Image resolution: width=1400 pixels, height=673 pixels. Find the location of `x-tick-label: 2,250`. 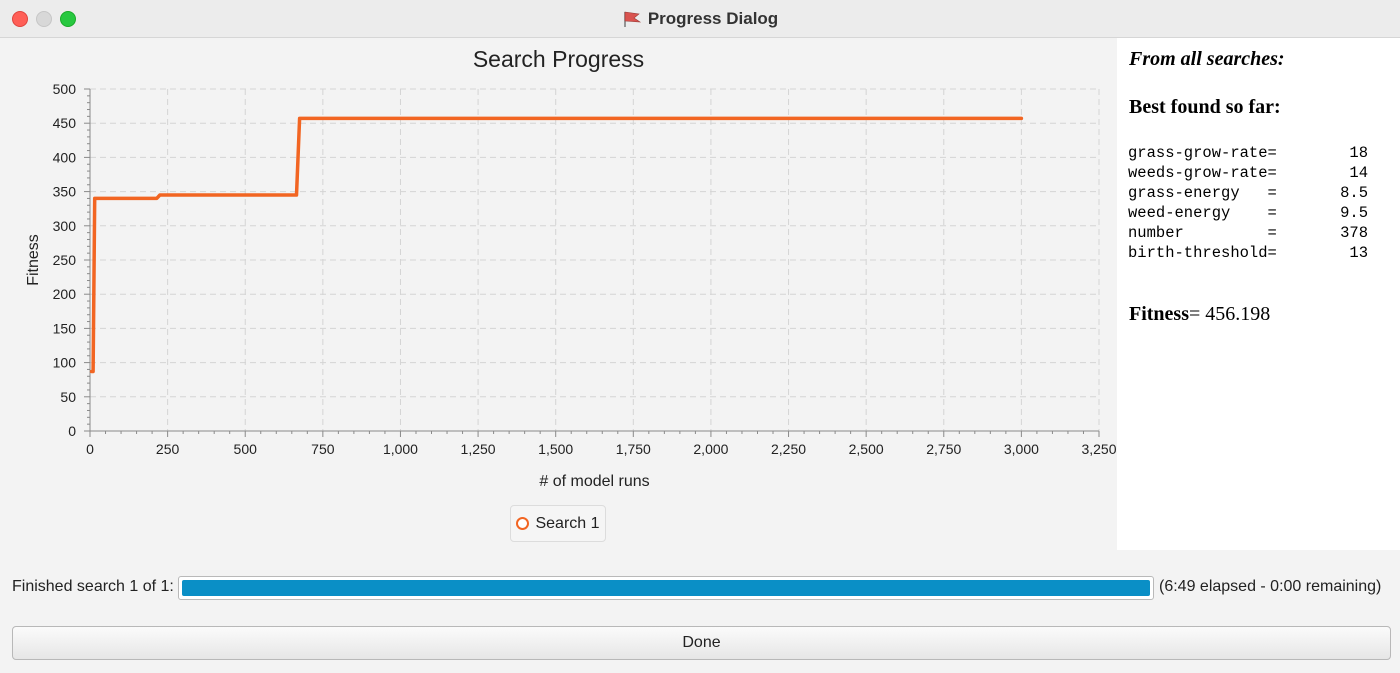

x-tick-label: 2,250 is located at coordinates (788, 449).